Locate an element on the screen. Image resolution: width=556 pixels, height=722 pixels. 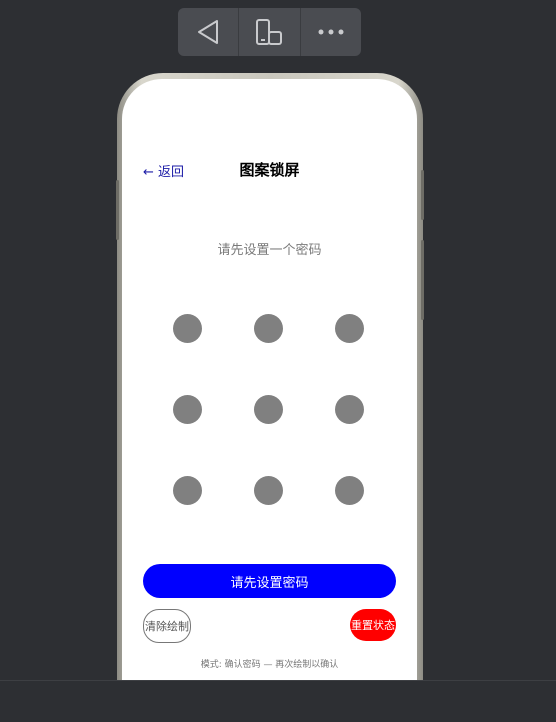
reset-state-button: 重置状态 is located at coordinates (373, 625).